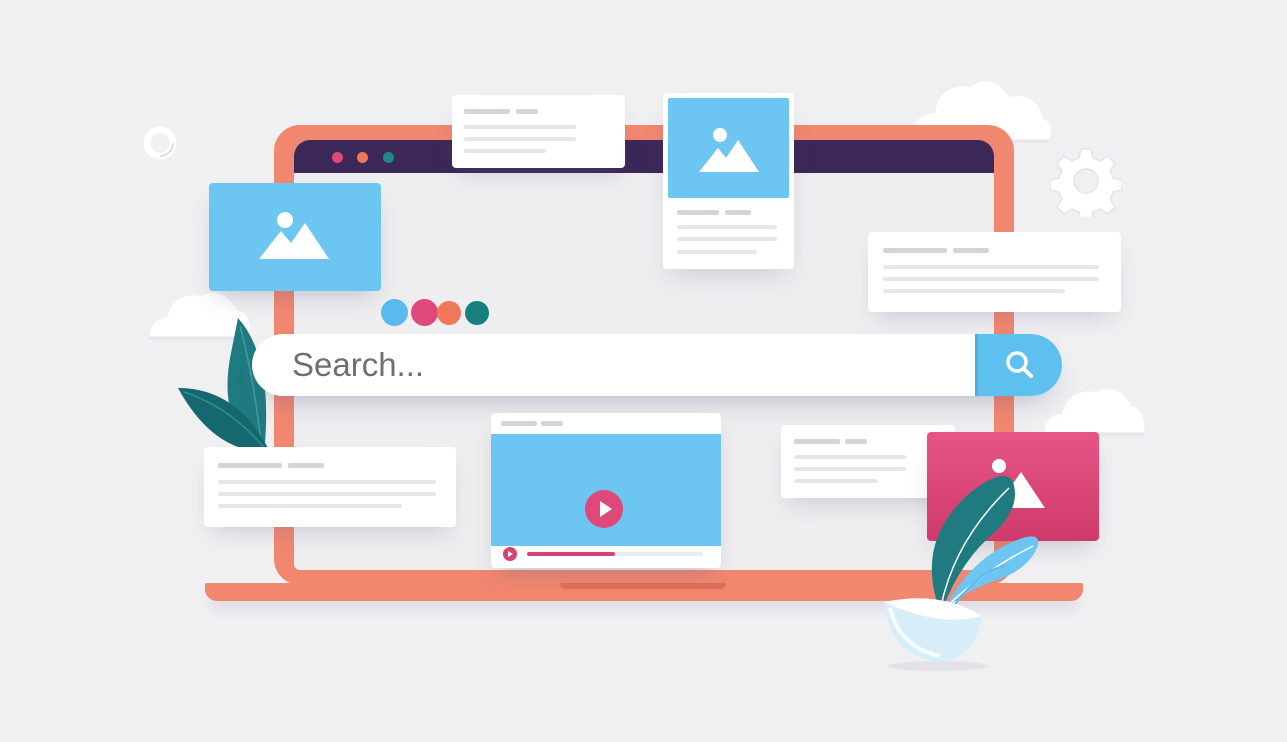 The width and height of the screenshot is (1287, 742). What do you see at coordinates (643, 586) in the screenshot?
I see `laptop-notch` at bounding box center [643, 586].